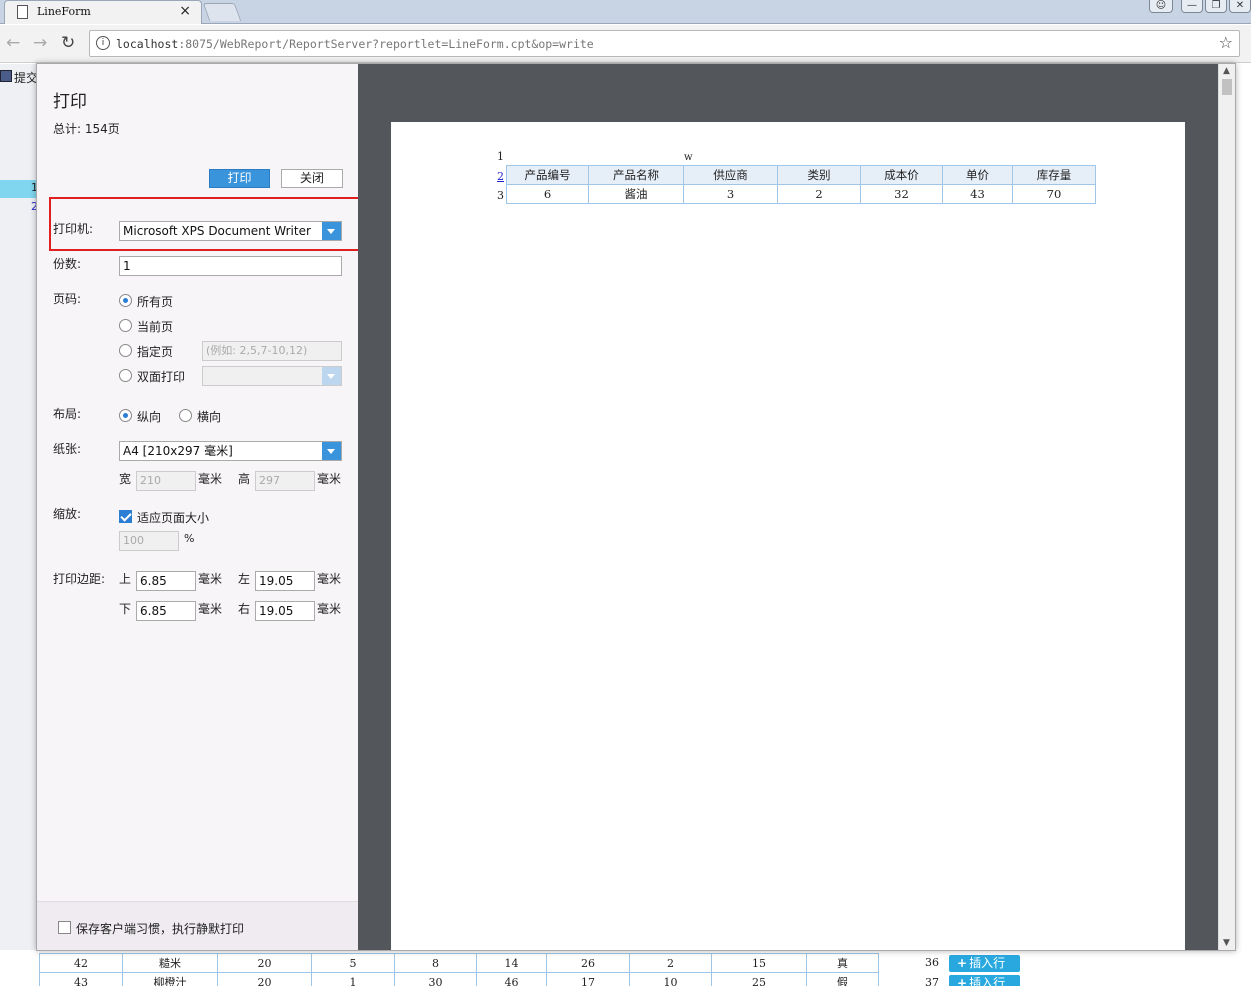 The width and height of the screenshot is (1251, 986). I want to click on margin-top-unit: 毫米, so click(210, 579).